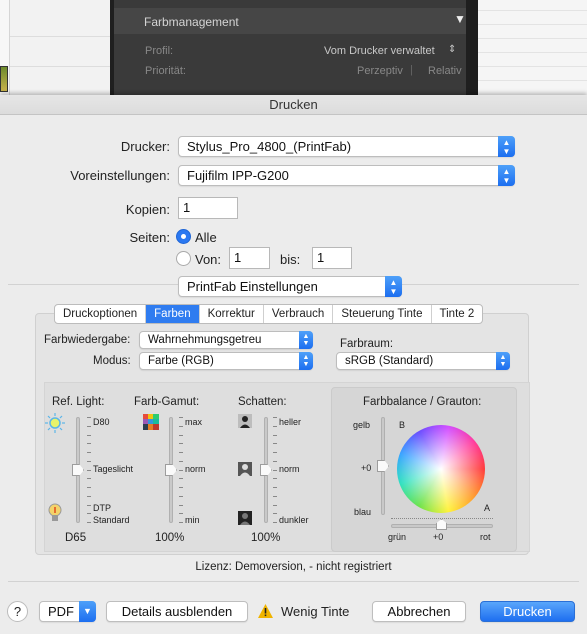 This screenshot has width=587, height=634. Describe the element at coordinates (17, 611) in the screenshot. I see `help-button: ?` at that location.